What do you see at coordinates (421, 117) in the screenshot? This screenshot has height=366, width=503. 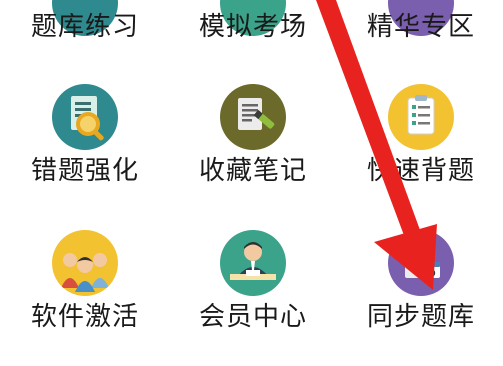 I see `checklist-icon` at bounding box center [421, 117].